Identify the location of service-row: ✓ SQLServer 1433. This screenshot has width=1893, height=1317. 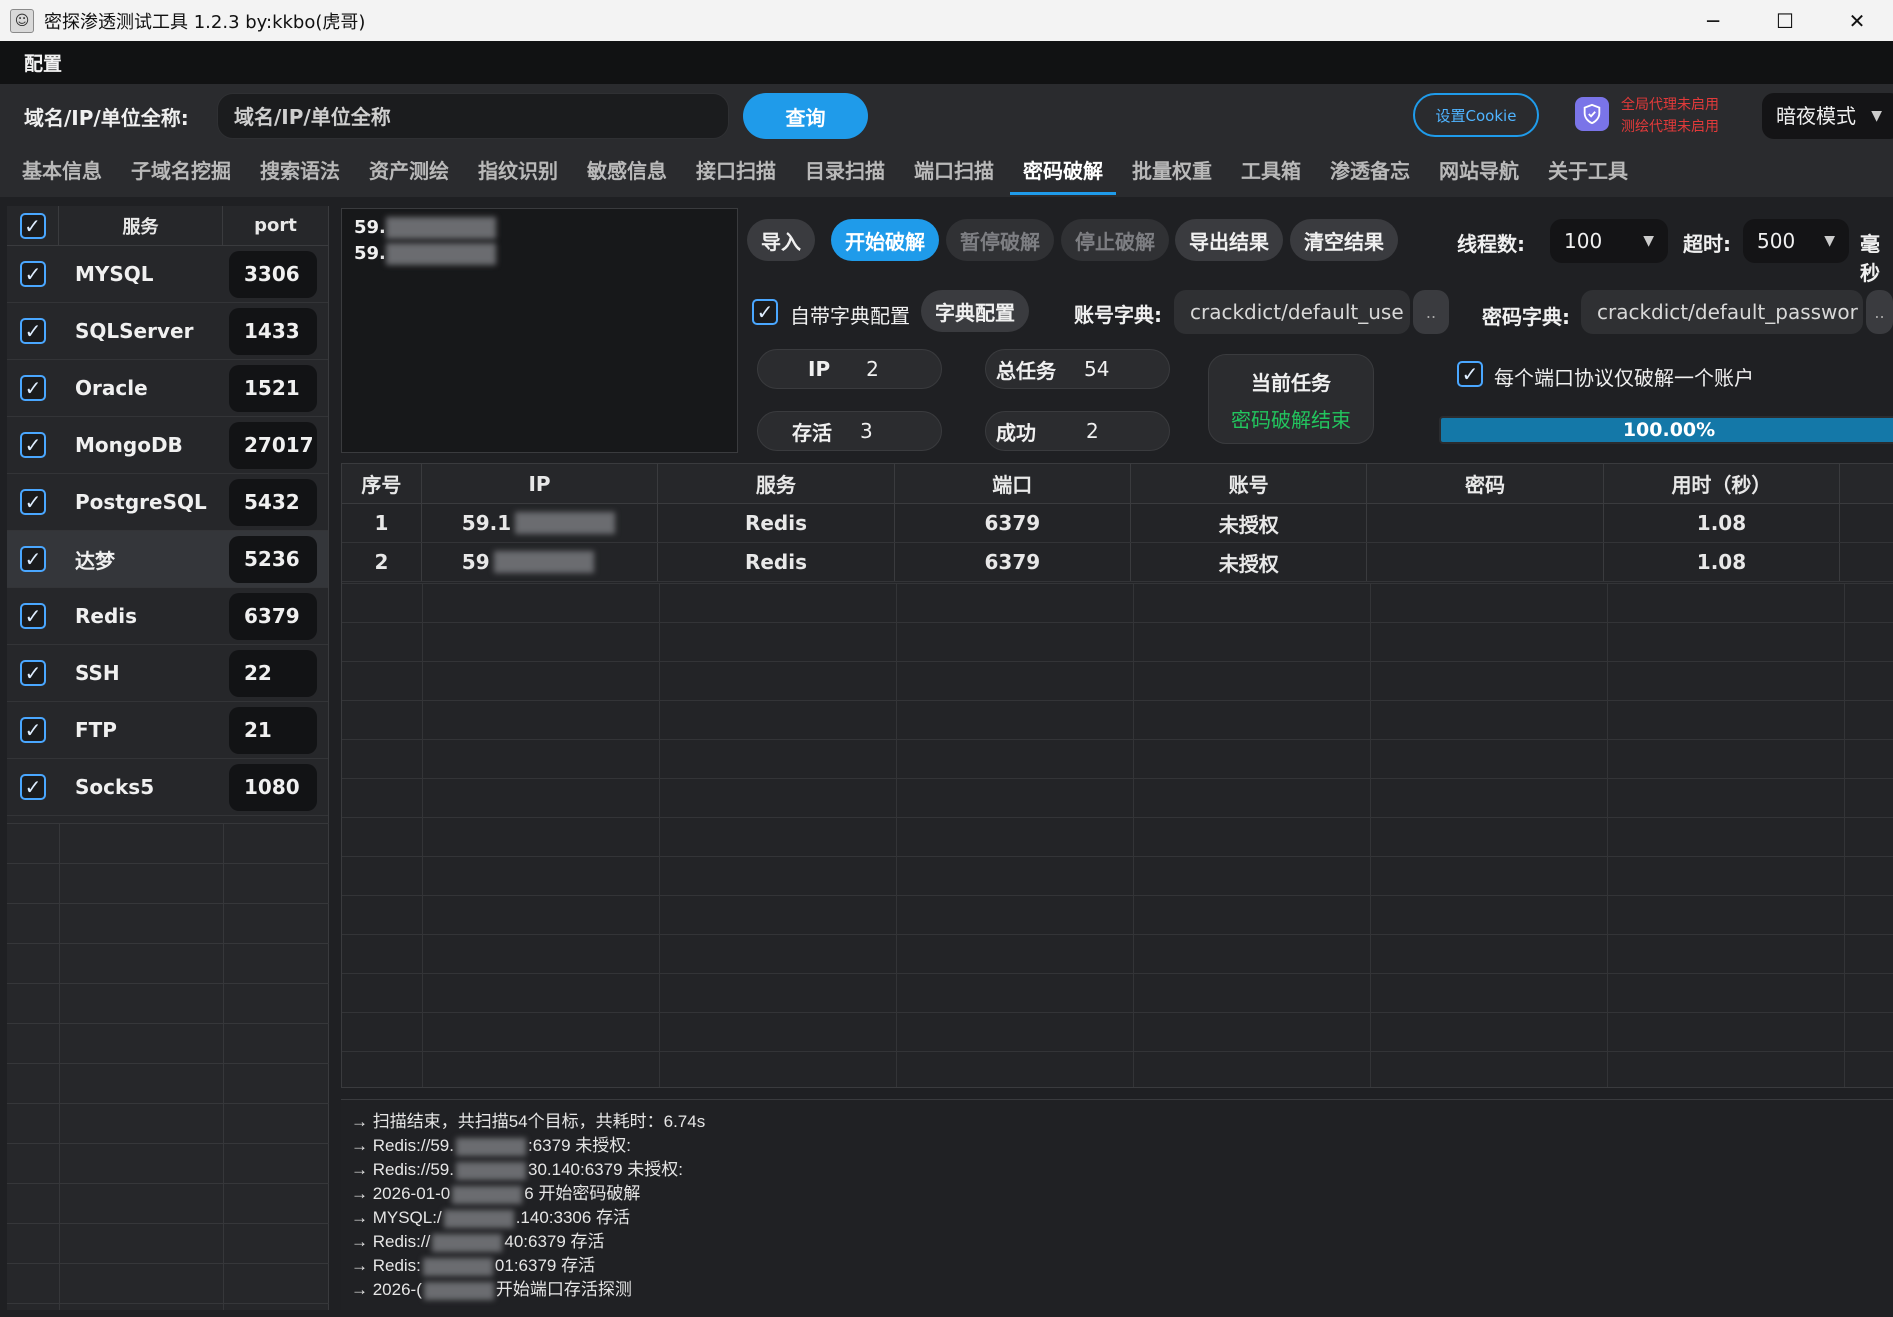
(167, 331).